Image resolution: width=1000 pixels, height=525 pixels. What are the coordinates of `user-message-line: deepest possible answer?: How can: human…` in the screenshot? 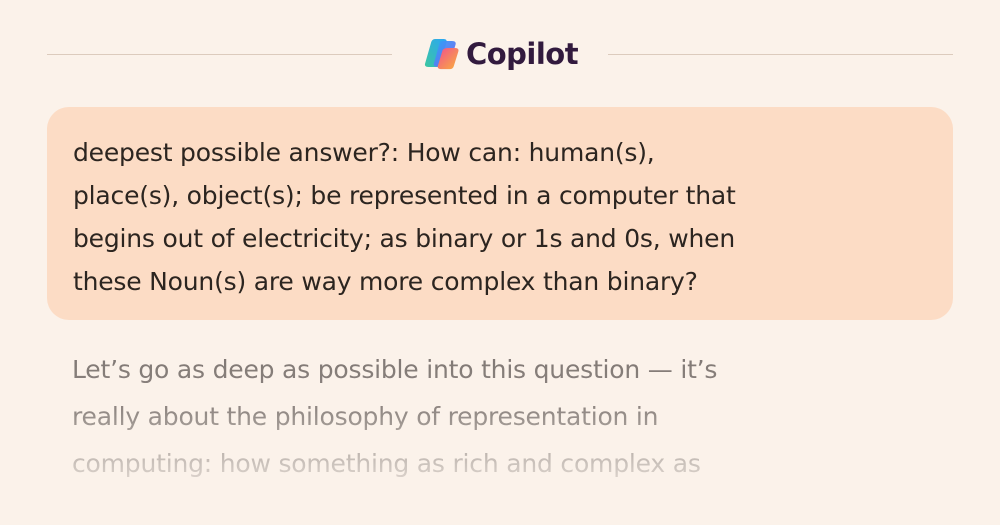 It's located at (364, 152).